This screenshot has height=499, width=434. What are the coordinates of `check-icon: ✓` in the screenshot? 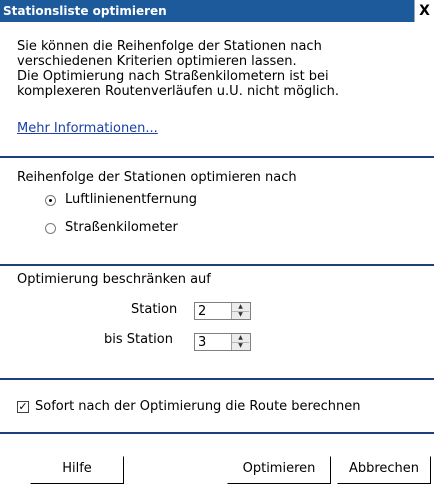 It's located at (23, 406).